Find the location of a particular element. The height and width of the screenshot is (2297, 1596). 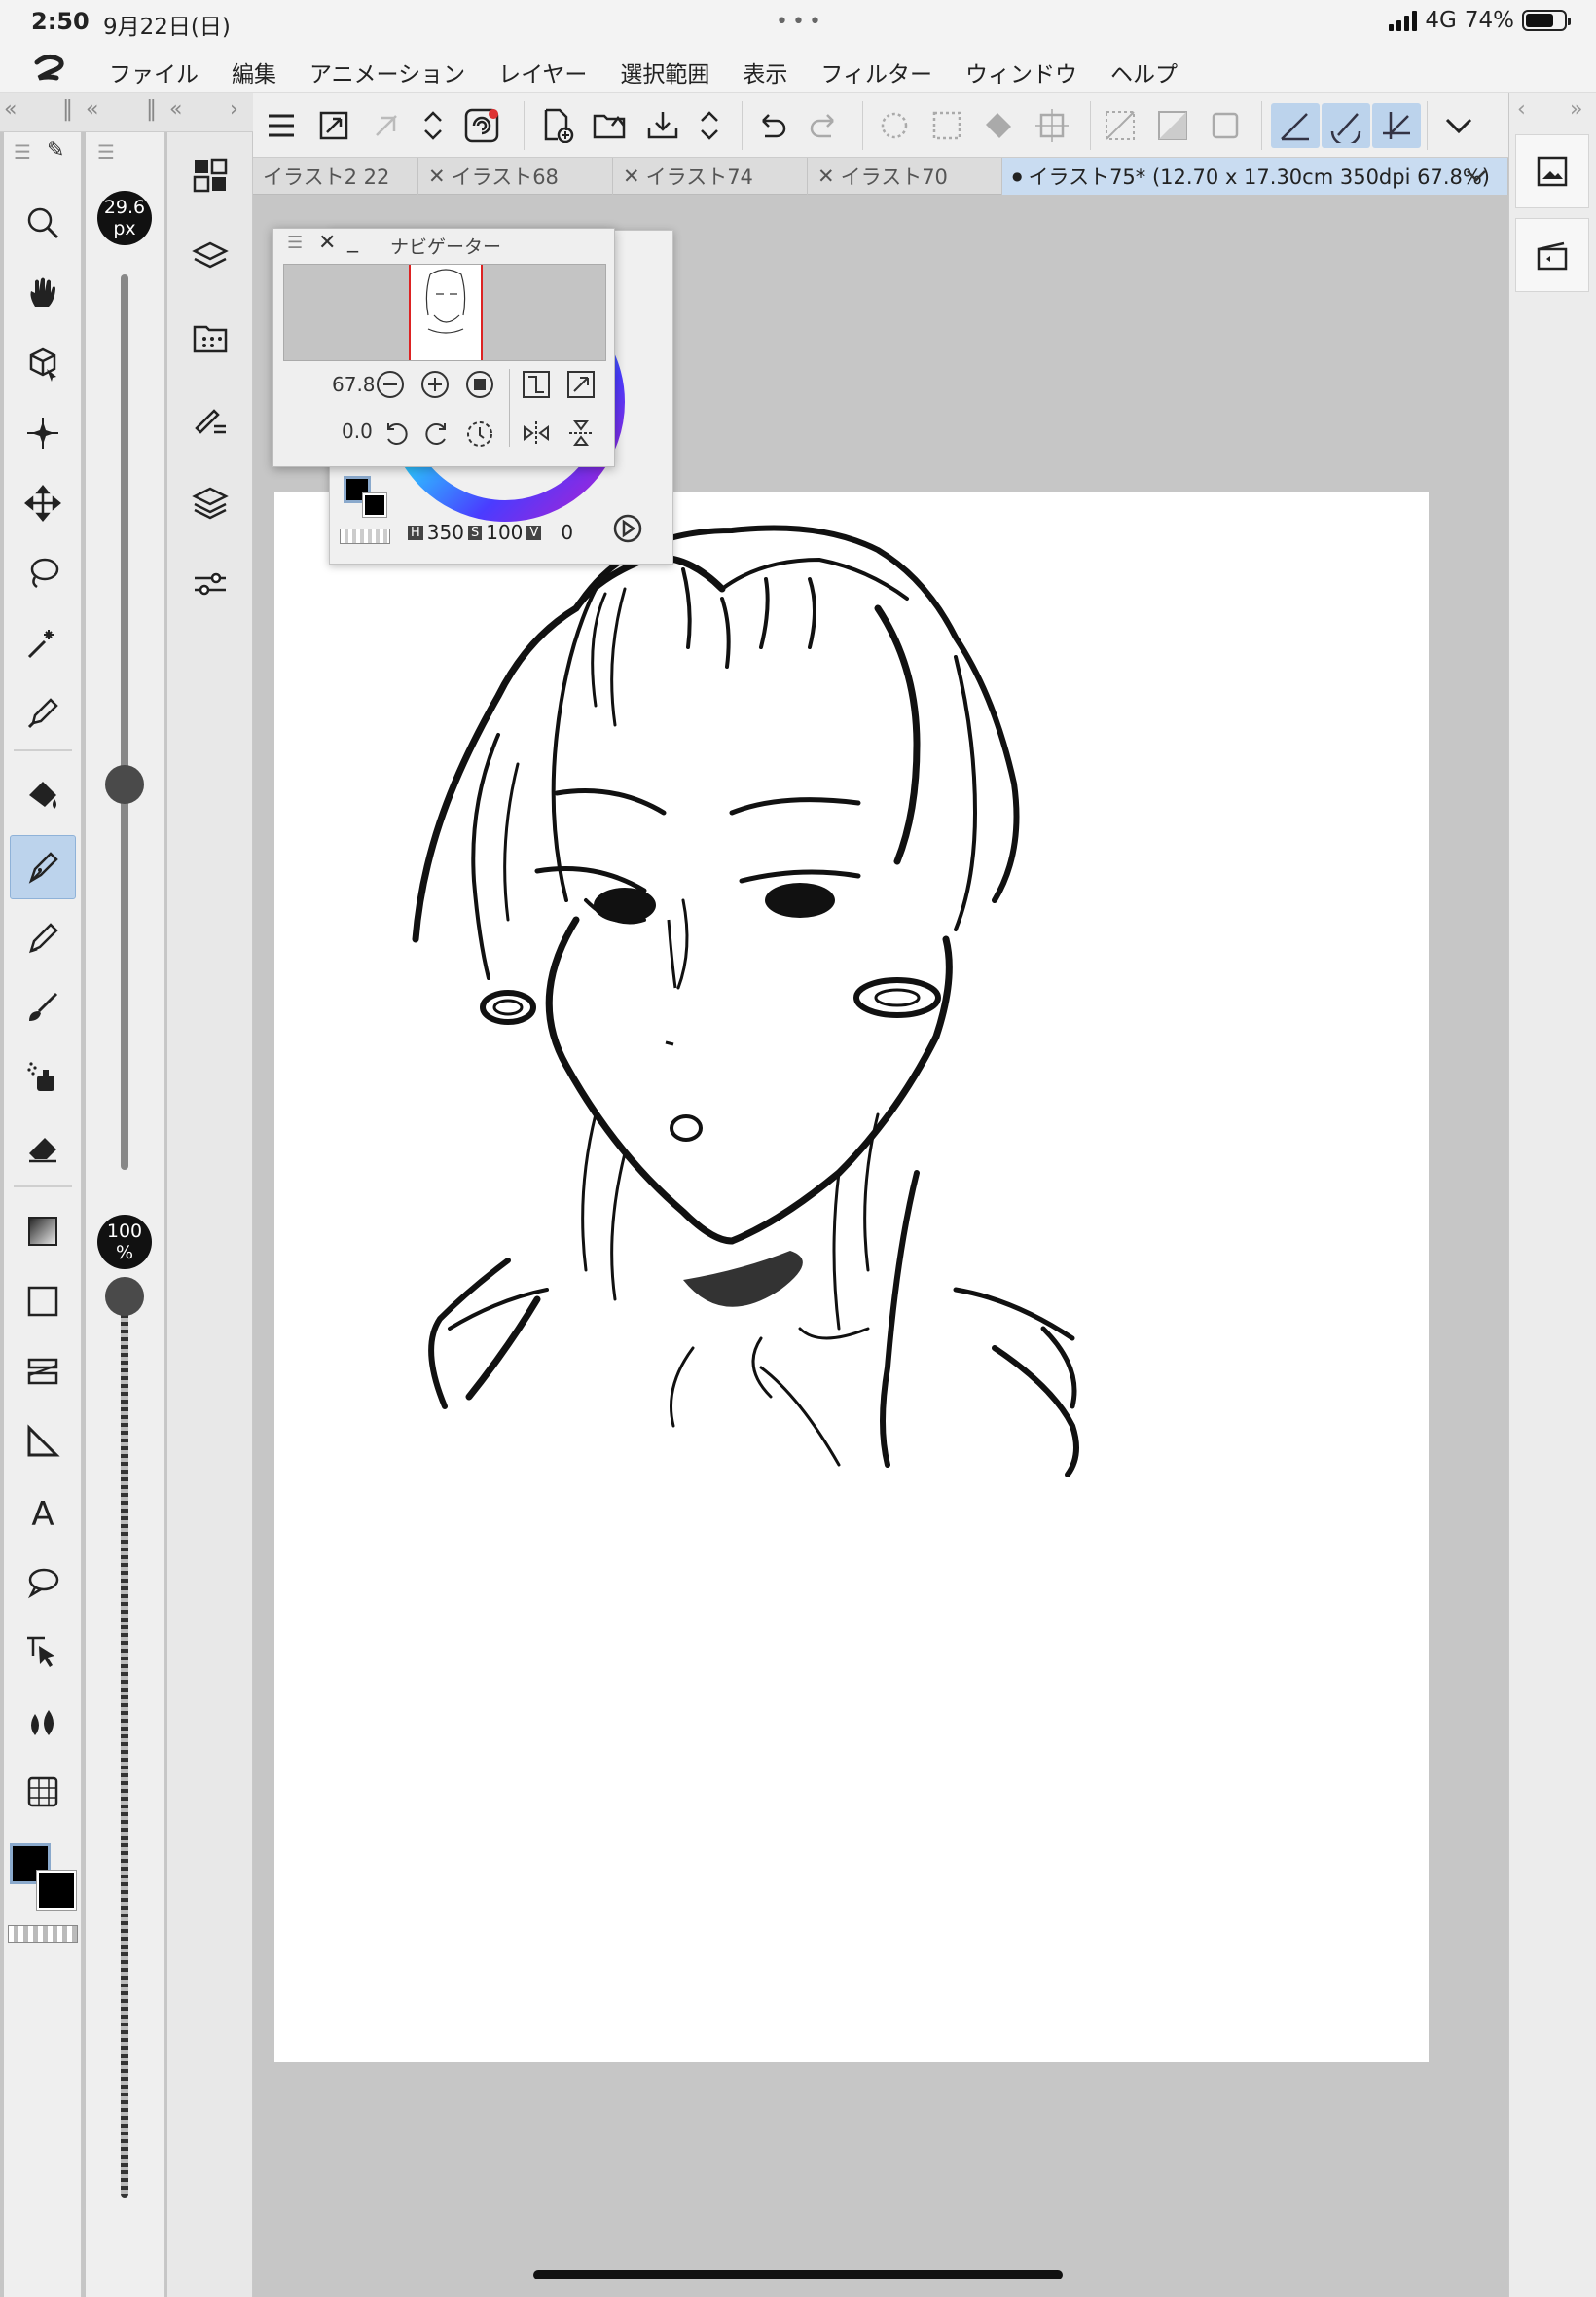

rotation-value: 0.0 is located at coordinates (357, 431).